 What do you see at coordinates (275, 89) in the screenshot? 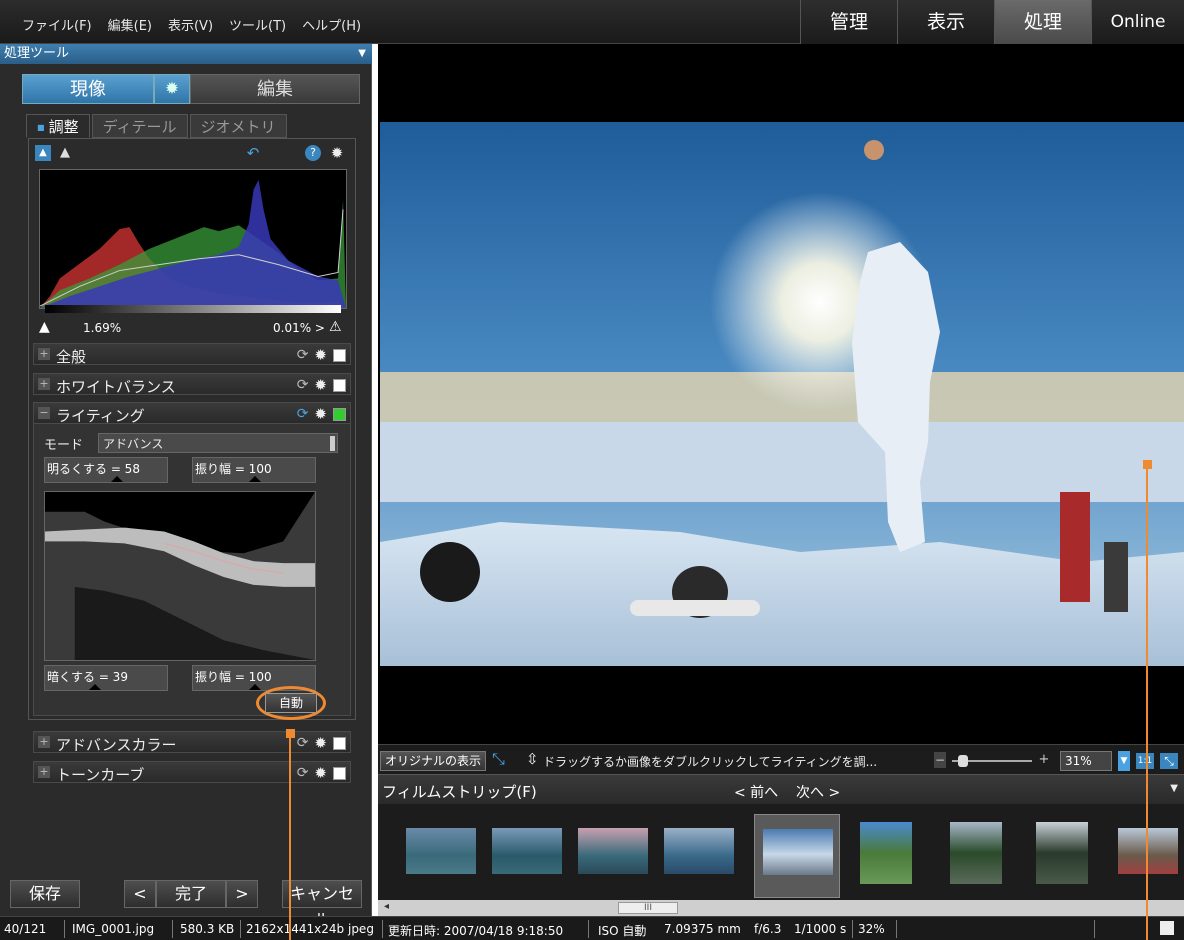
I see `edit-button: 編集` at bounding box center [275, 89].